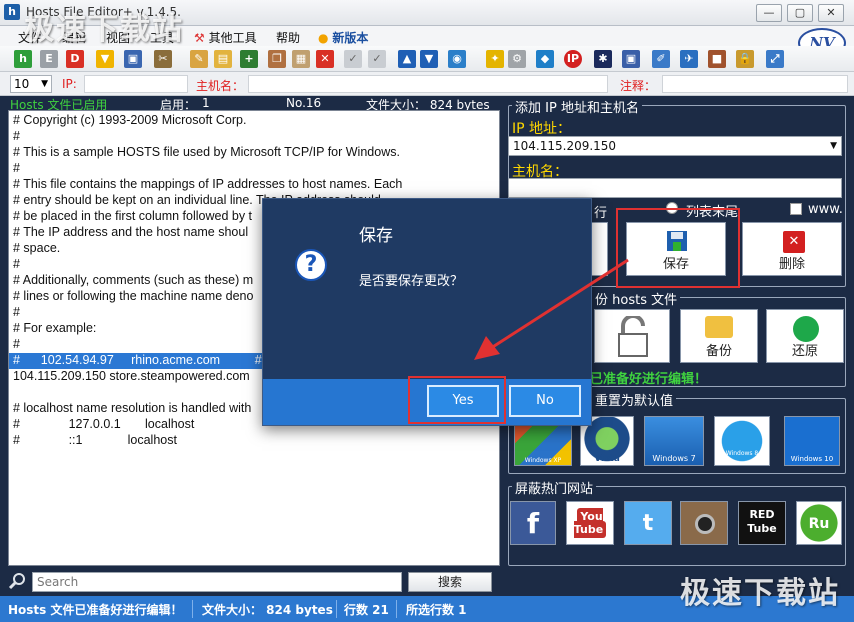  Describe the element at coordinates (23, 59) in the screenshot. I see `h-icon: h` at that location.